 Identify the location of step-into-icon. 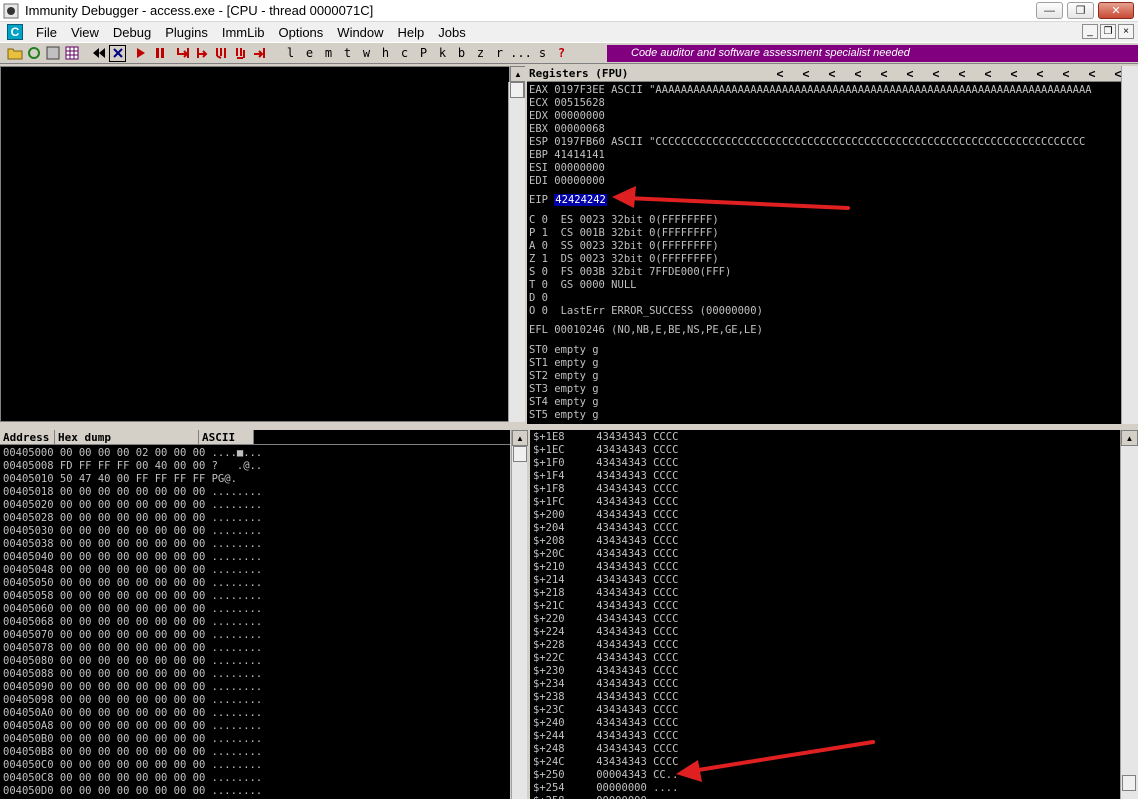
(182, 53).